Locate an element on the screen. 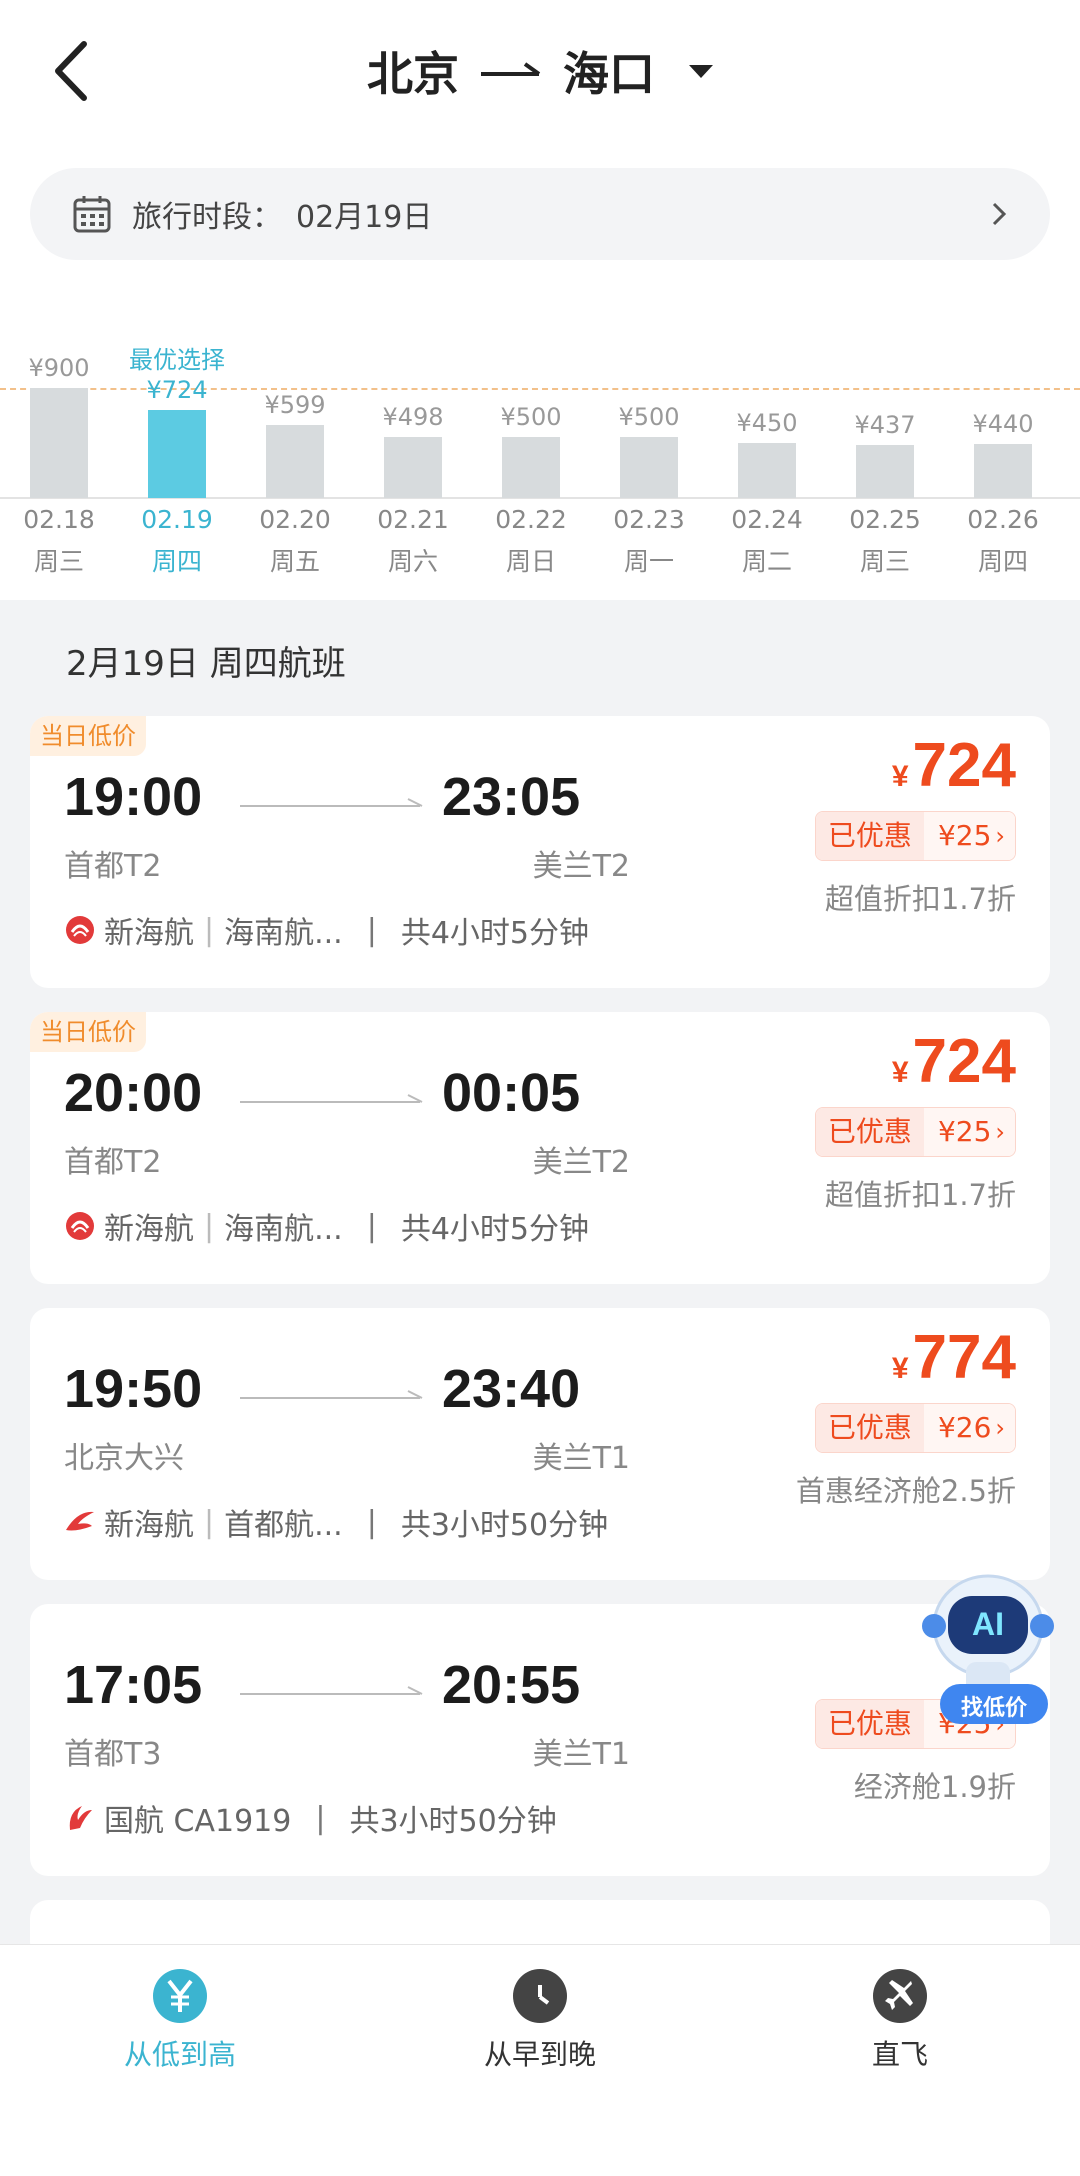 The image size is (1080, 2176). departure-time: 19:50 is located at coordinates (133, 1389).